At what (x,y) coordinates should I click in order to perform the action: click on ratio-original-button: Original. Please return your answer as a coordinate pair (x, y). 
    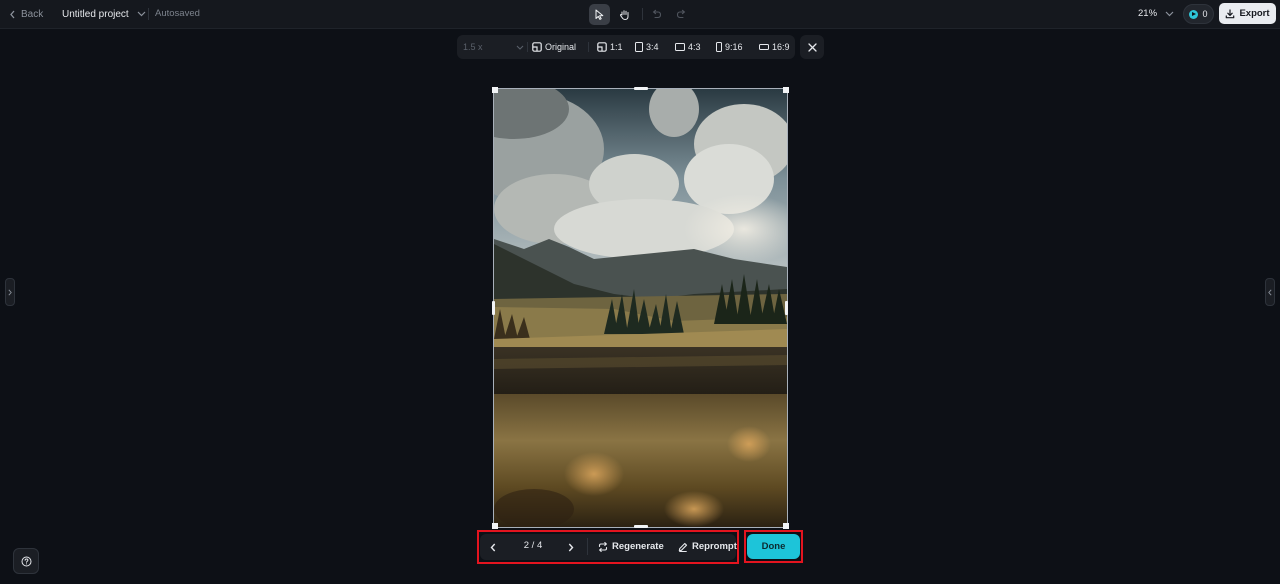
    Looking at the image, I should click on (554, 47).